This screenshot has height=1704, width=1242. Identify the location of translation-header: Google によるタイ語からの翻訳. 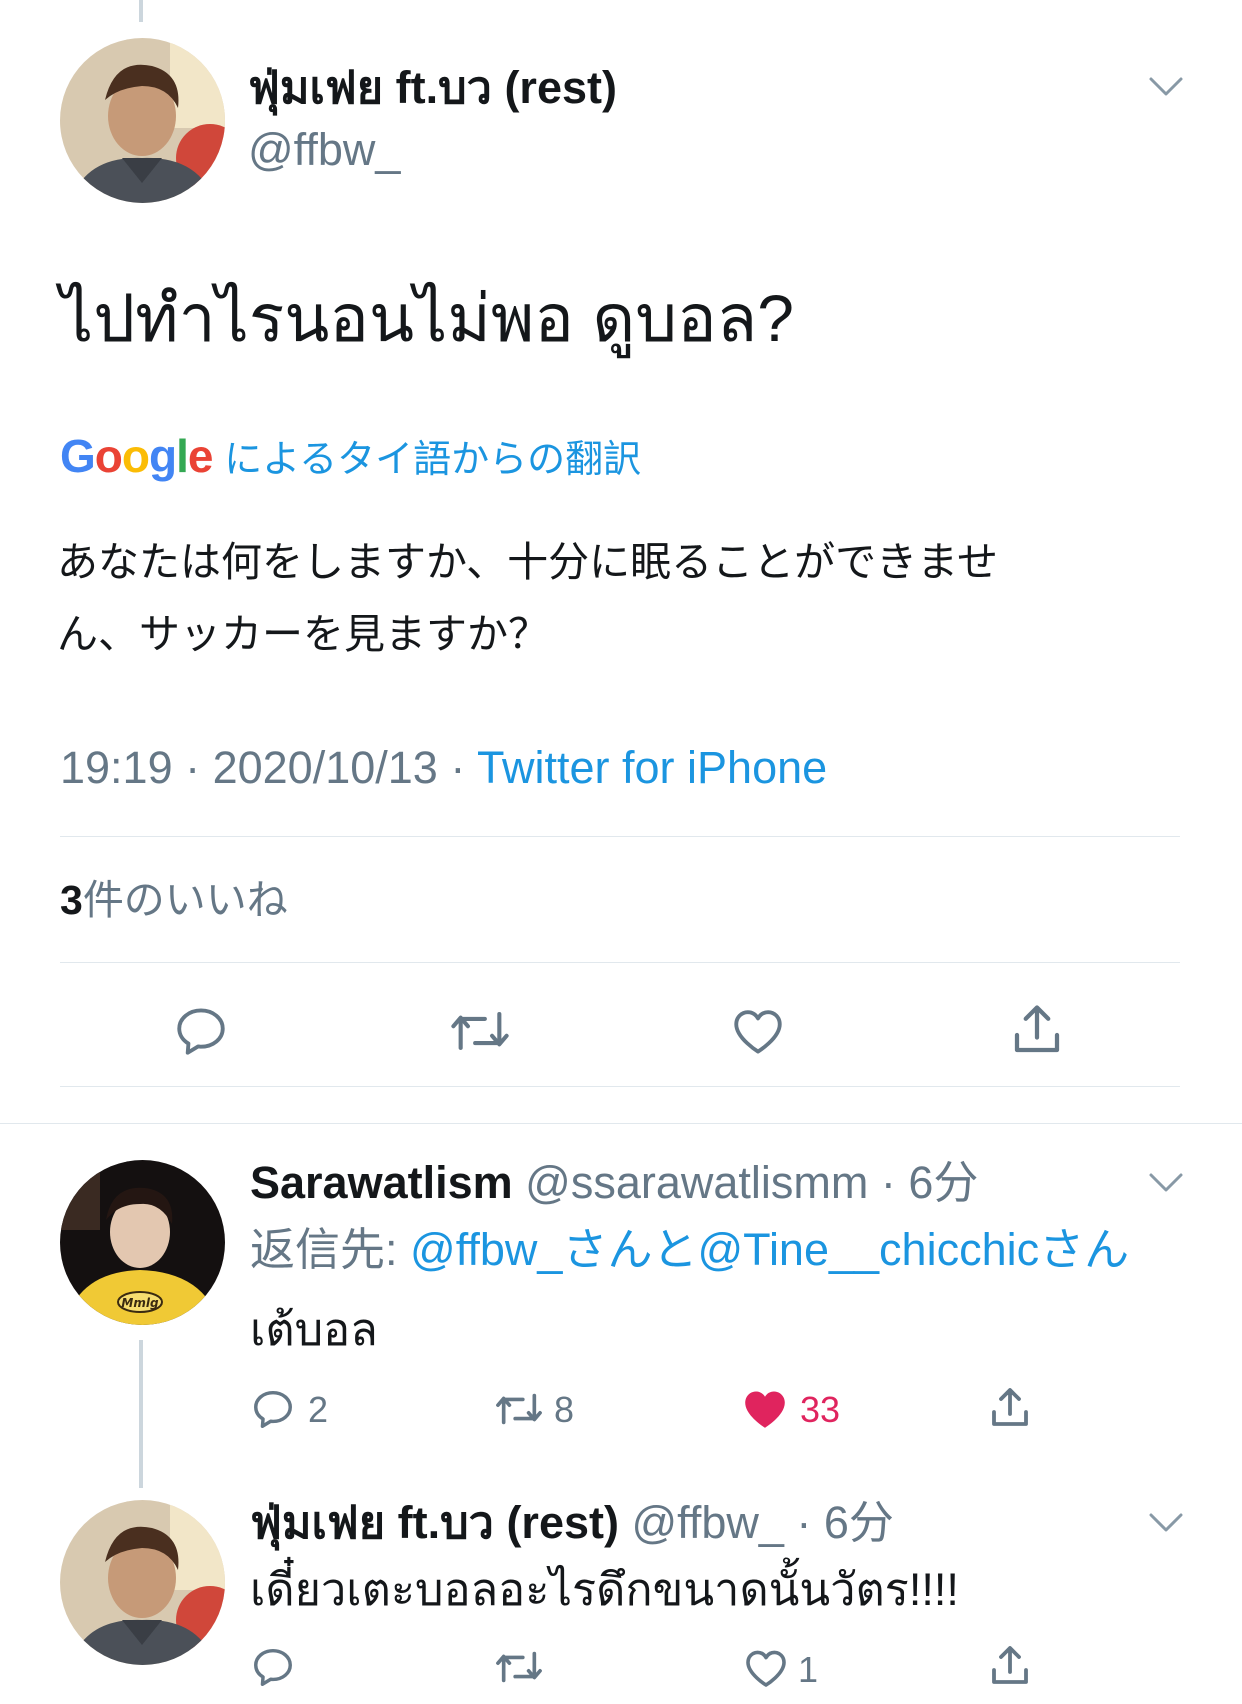
(350, 458).